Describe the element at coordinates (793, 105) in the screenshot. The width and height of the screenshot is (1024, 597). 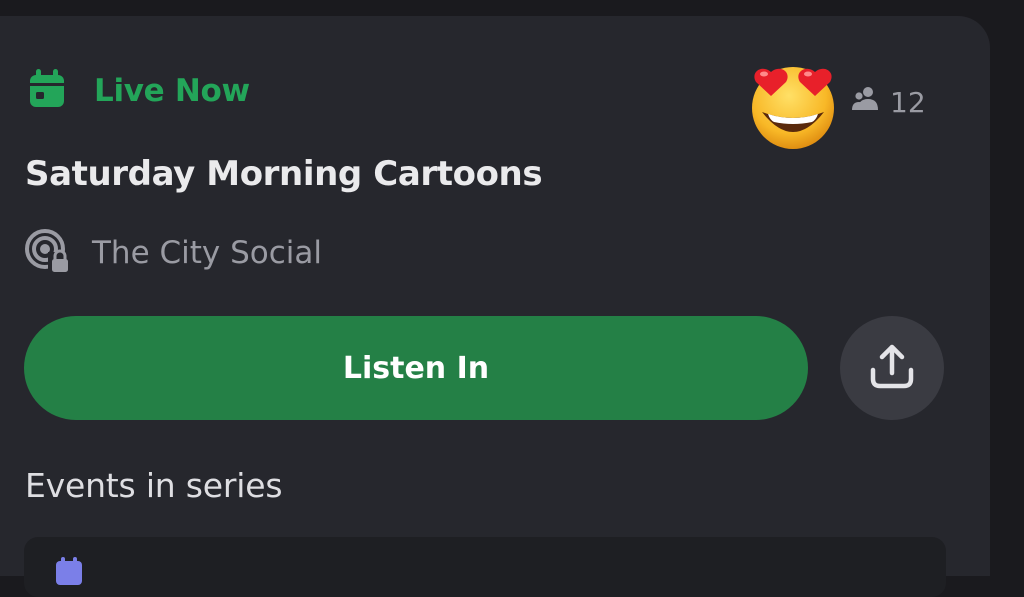
I see `heart-eyes-emoji-icon` at that location.